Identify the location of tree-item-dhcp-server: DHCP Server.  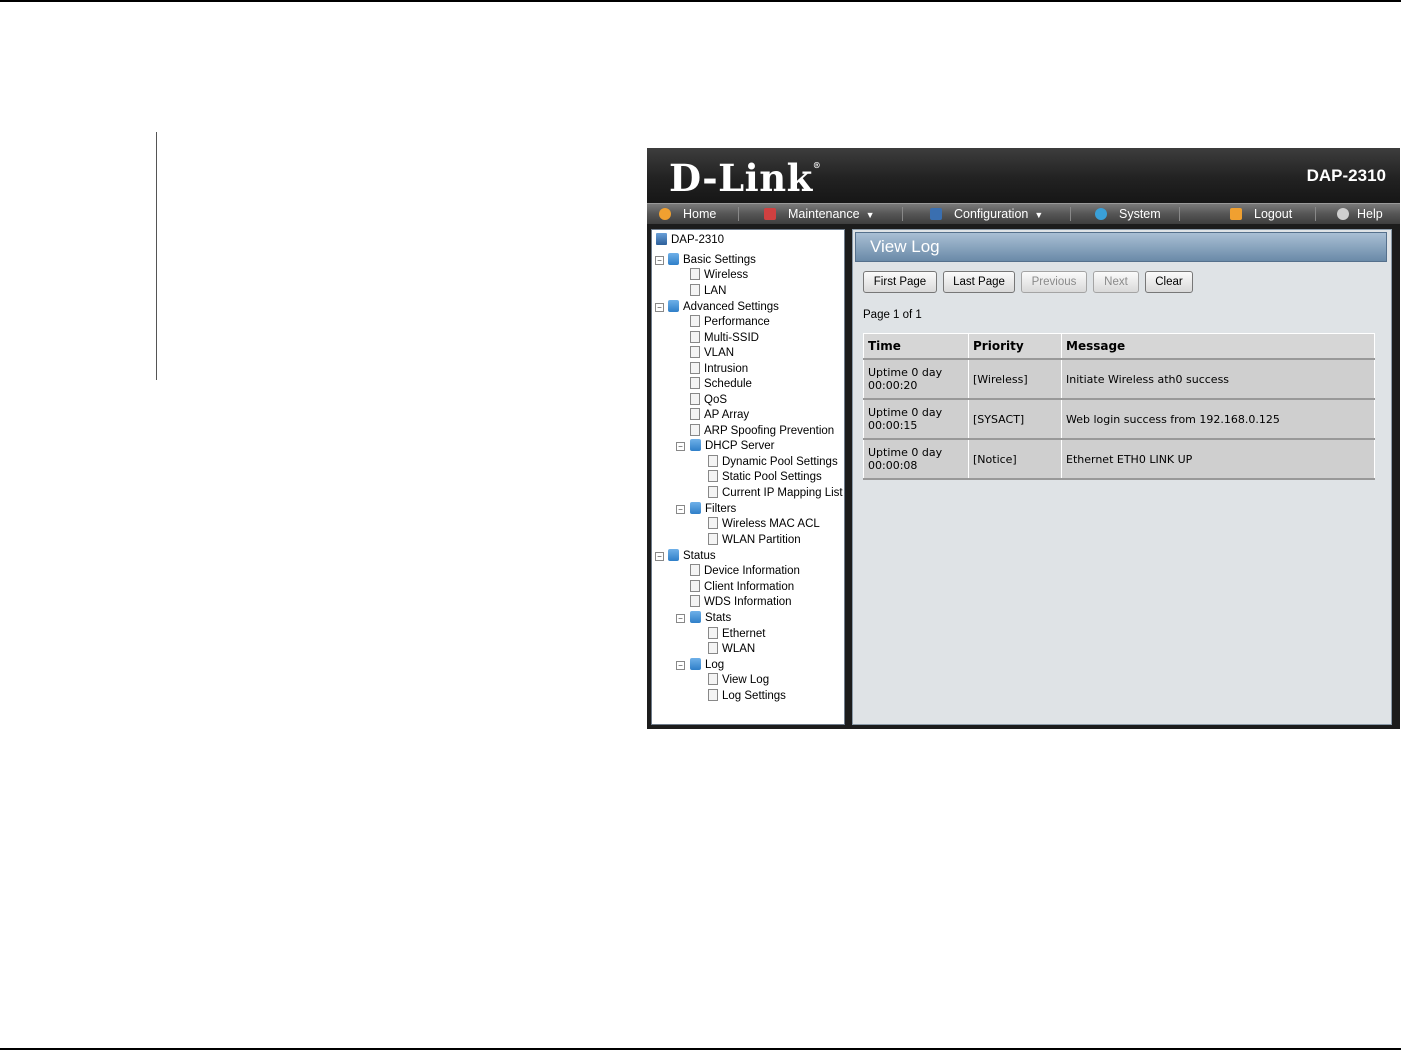
(732, 446).